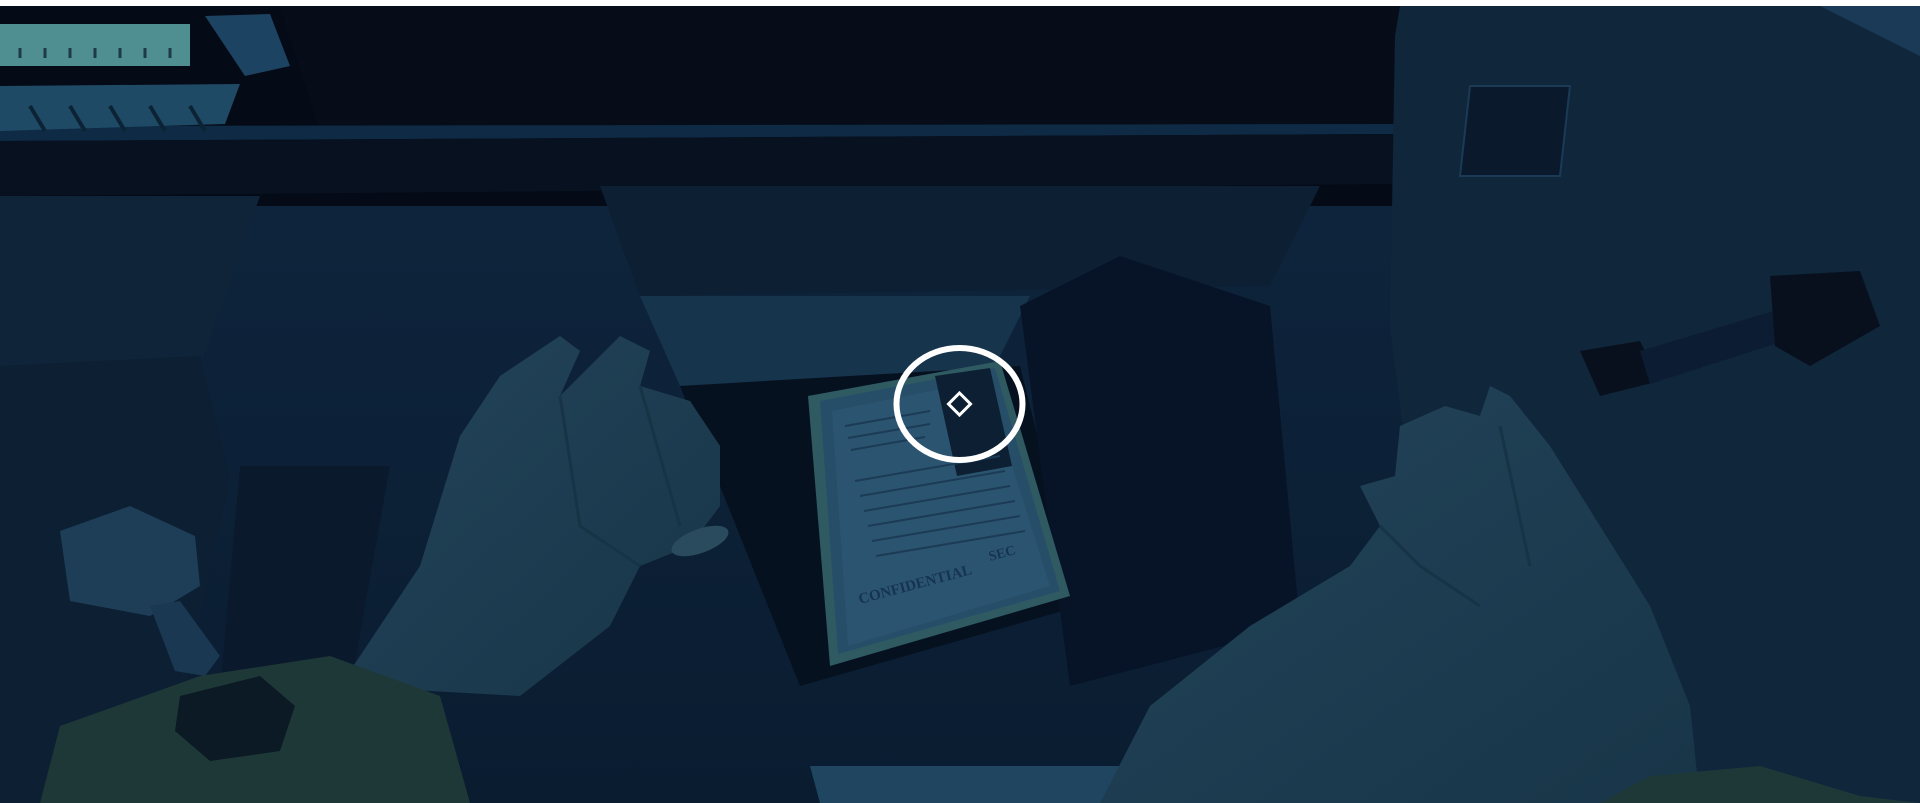 The width and height of the screenshot is (1920, 803). What do you see at coordinates (1515, 131) in the screenshot?
I see `door-speaker` at bounding box center [1515, 131].